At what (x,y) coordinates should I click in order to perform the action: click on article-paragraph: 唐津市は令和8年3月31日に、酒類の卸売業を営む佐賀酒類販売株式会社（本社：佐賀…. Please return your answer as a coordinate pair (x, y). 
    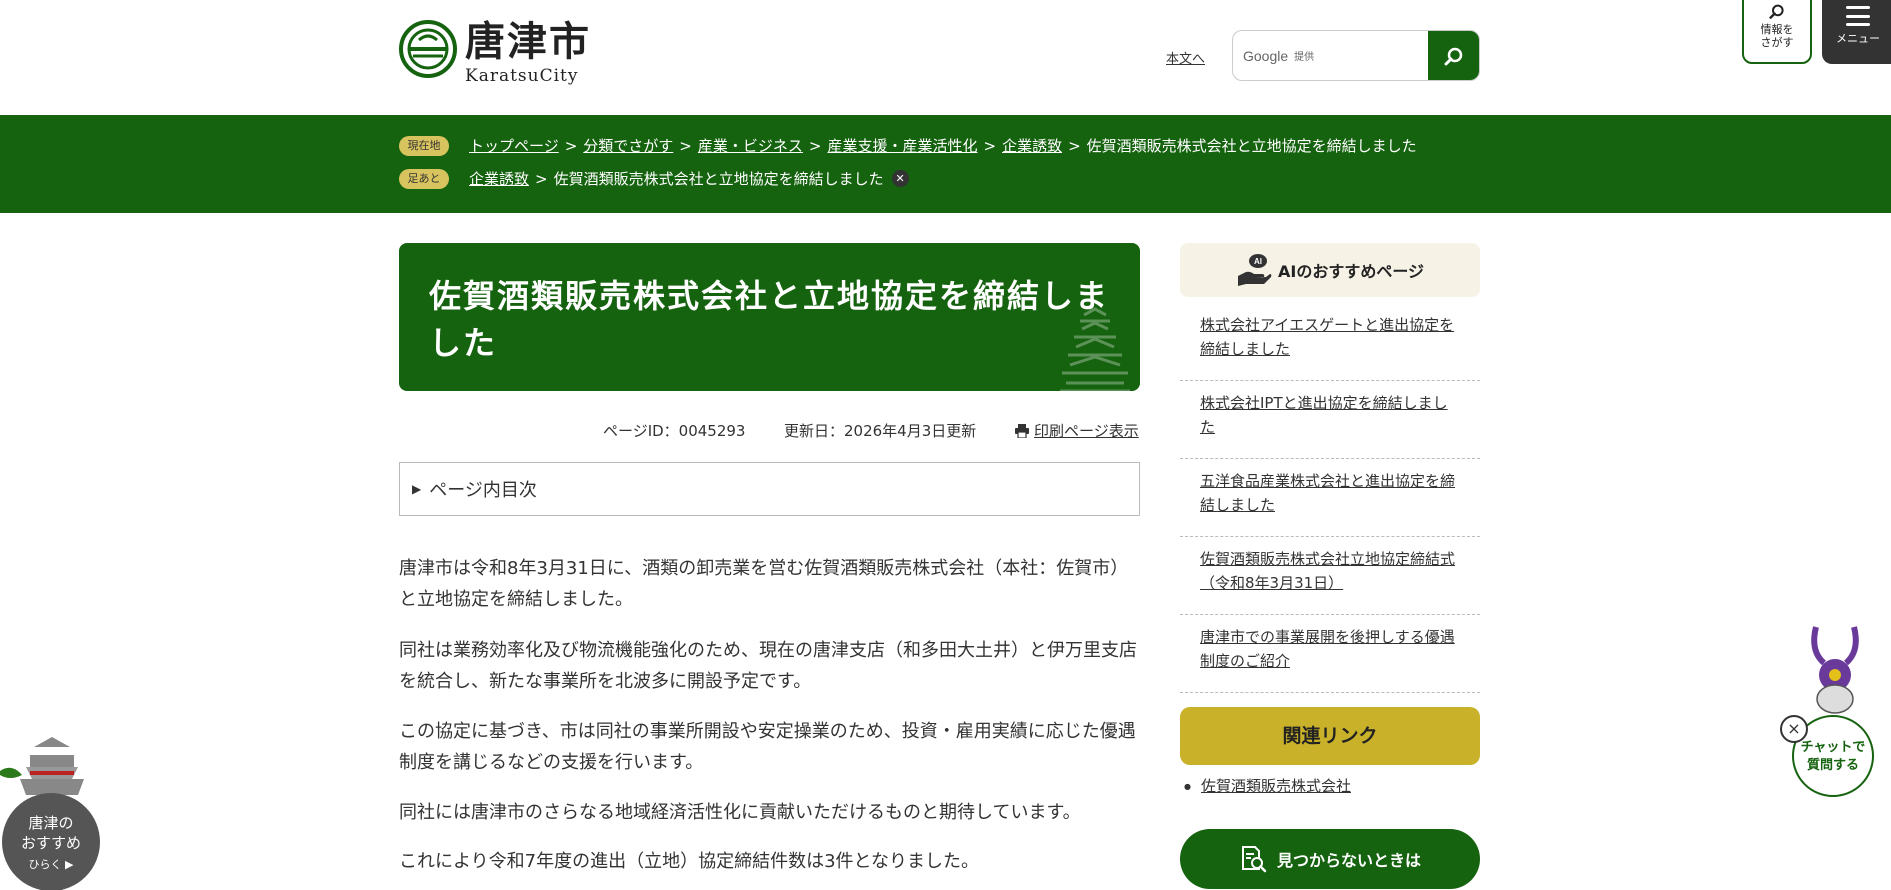
    Looking at the image, I should click on (764, 584).